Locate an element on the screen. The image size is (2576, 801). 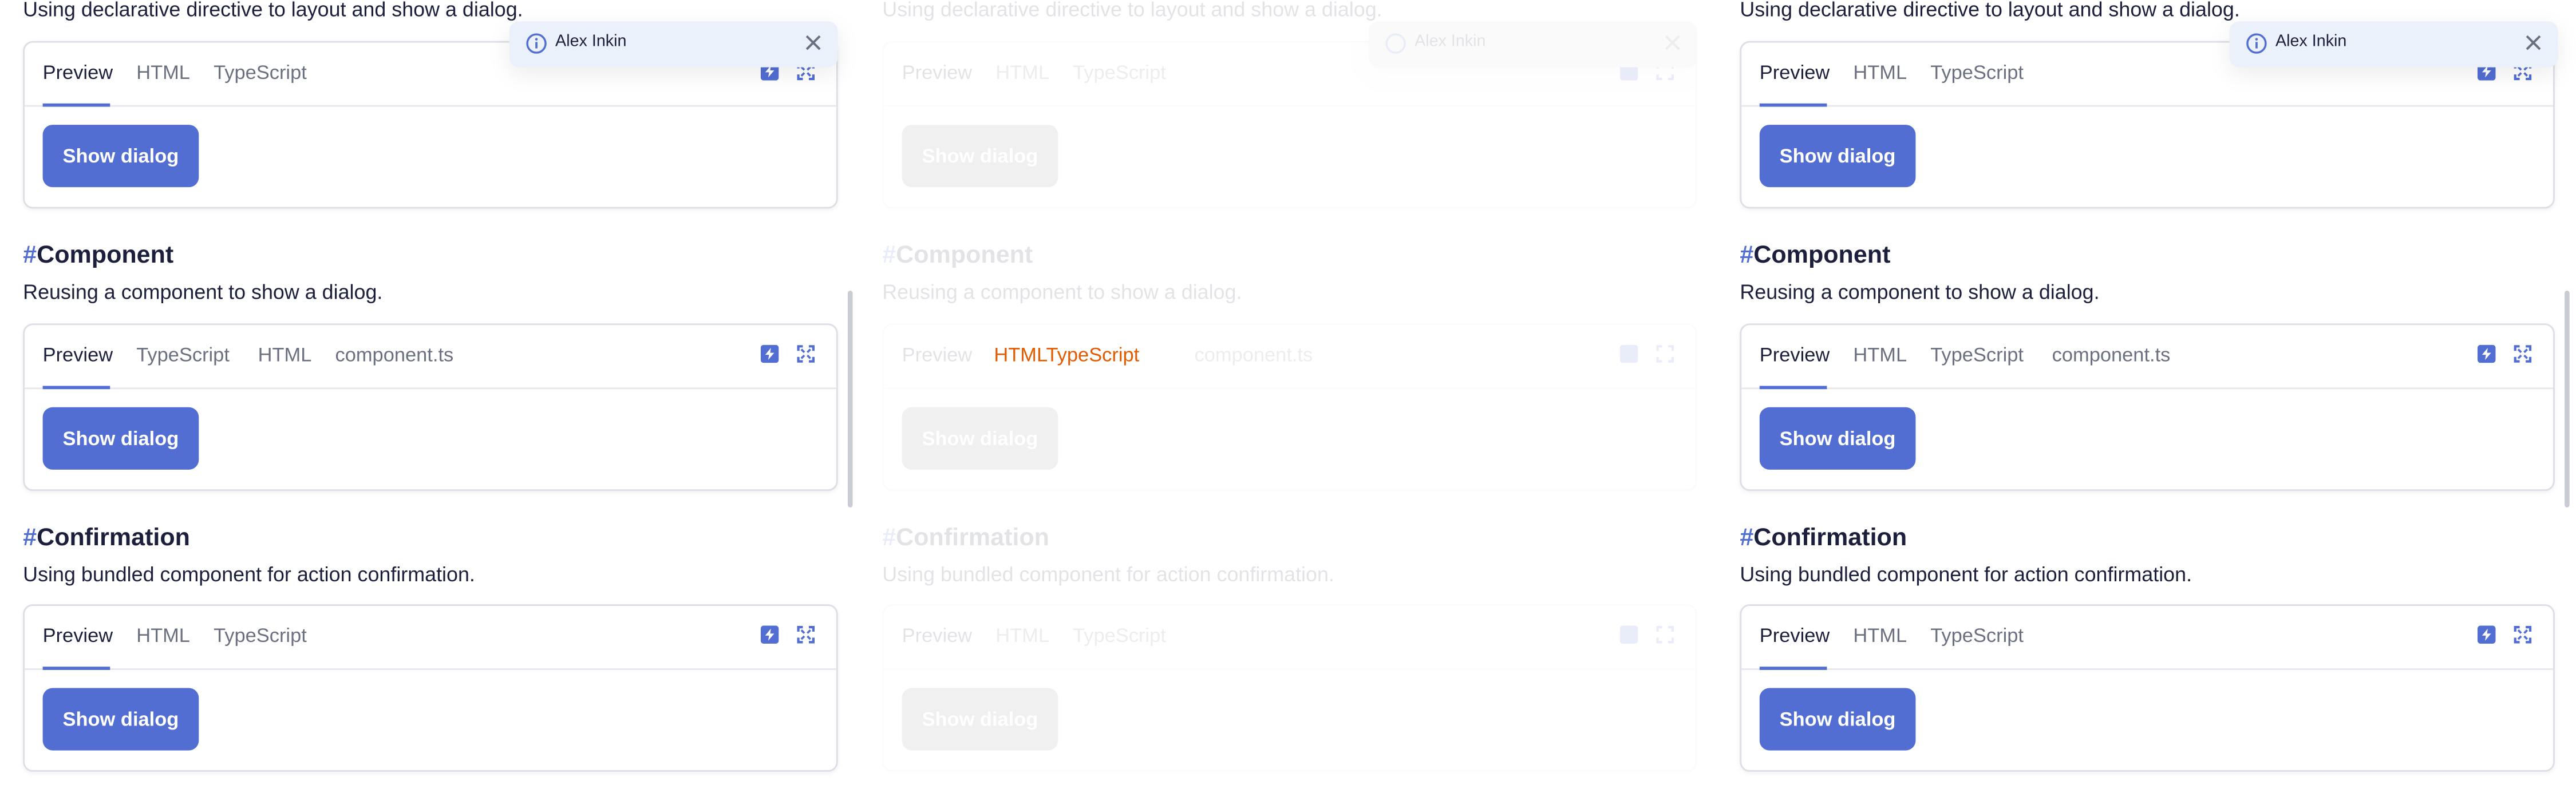
tab-bar: Preview HTML TypeScript component.ts is located at coordinates (2147, 358).